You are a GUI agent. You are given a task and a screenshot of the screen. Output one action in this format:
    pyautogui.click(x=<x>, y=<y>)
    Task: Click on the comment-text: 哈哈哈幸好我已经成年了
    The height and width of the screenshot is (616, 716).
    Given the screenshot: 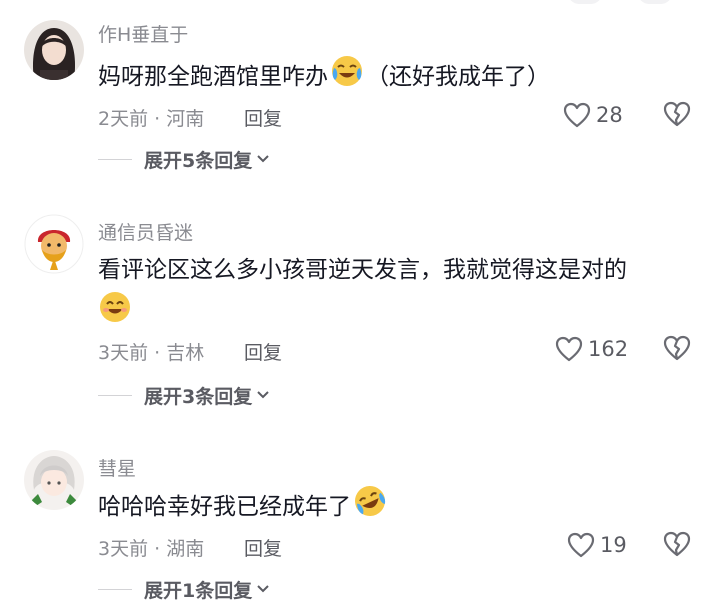 What is the action you would take?
    pyautogui.click(x=243, y=507)
    